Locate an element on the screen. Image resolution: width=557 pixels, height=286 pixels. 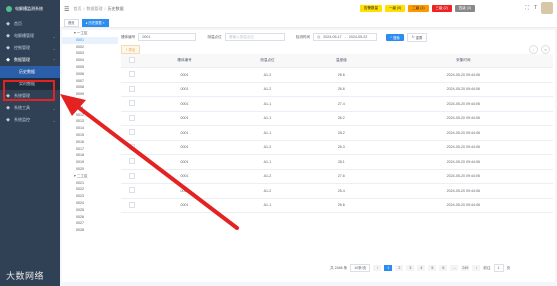
export-button: ⤓ 导出 is located at coordinates (131, 49).